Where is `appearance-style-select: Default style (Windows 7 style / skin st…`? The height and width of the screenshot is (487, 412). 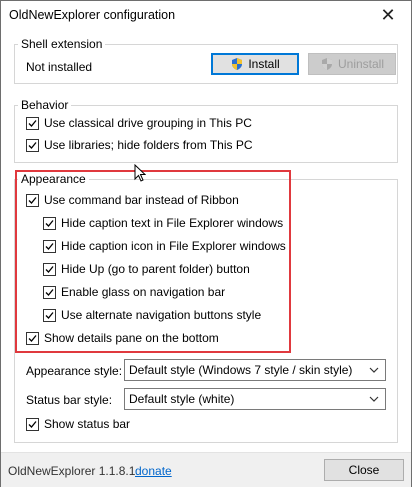 appearance-style-select: Default style (Windows 7 style / skin st… is located at coordinates (255, 370).